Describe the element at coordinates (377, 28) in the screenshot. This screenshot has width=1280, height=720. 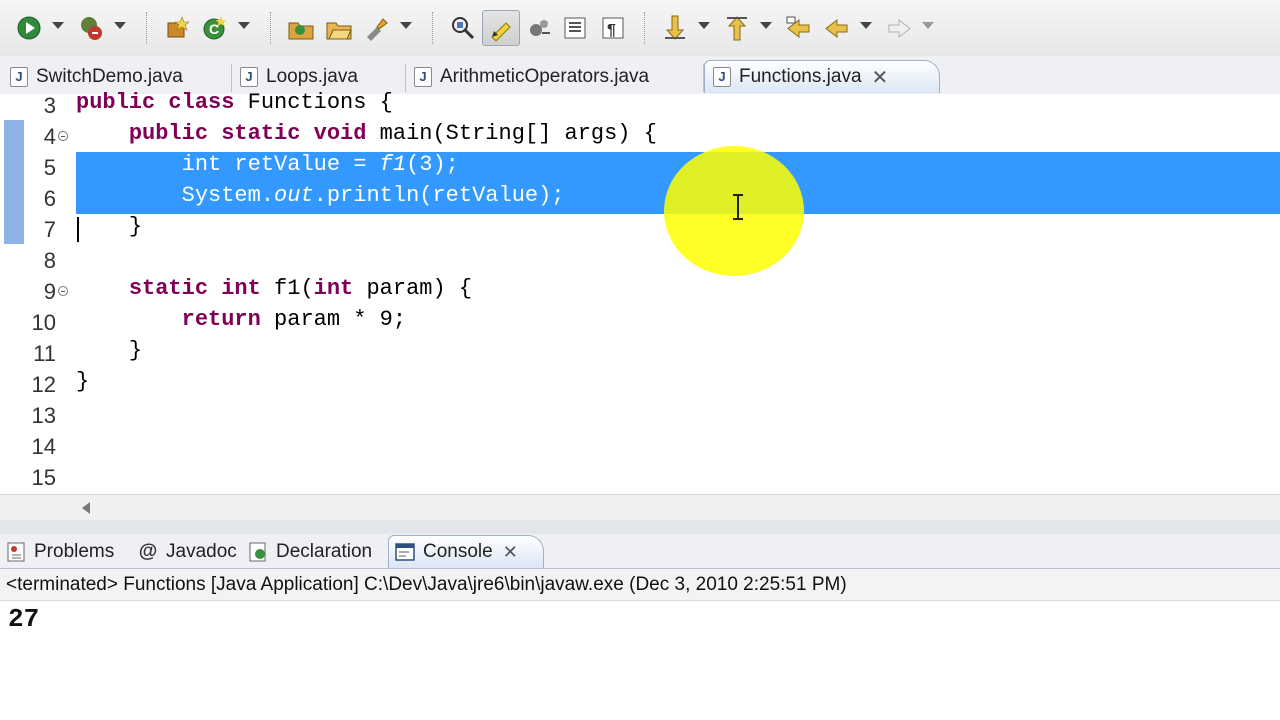
I see `search-icon` at that location.